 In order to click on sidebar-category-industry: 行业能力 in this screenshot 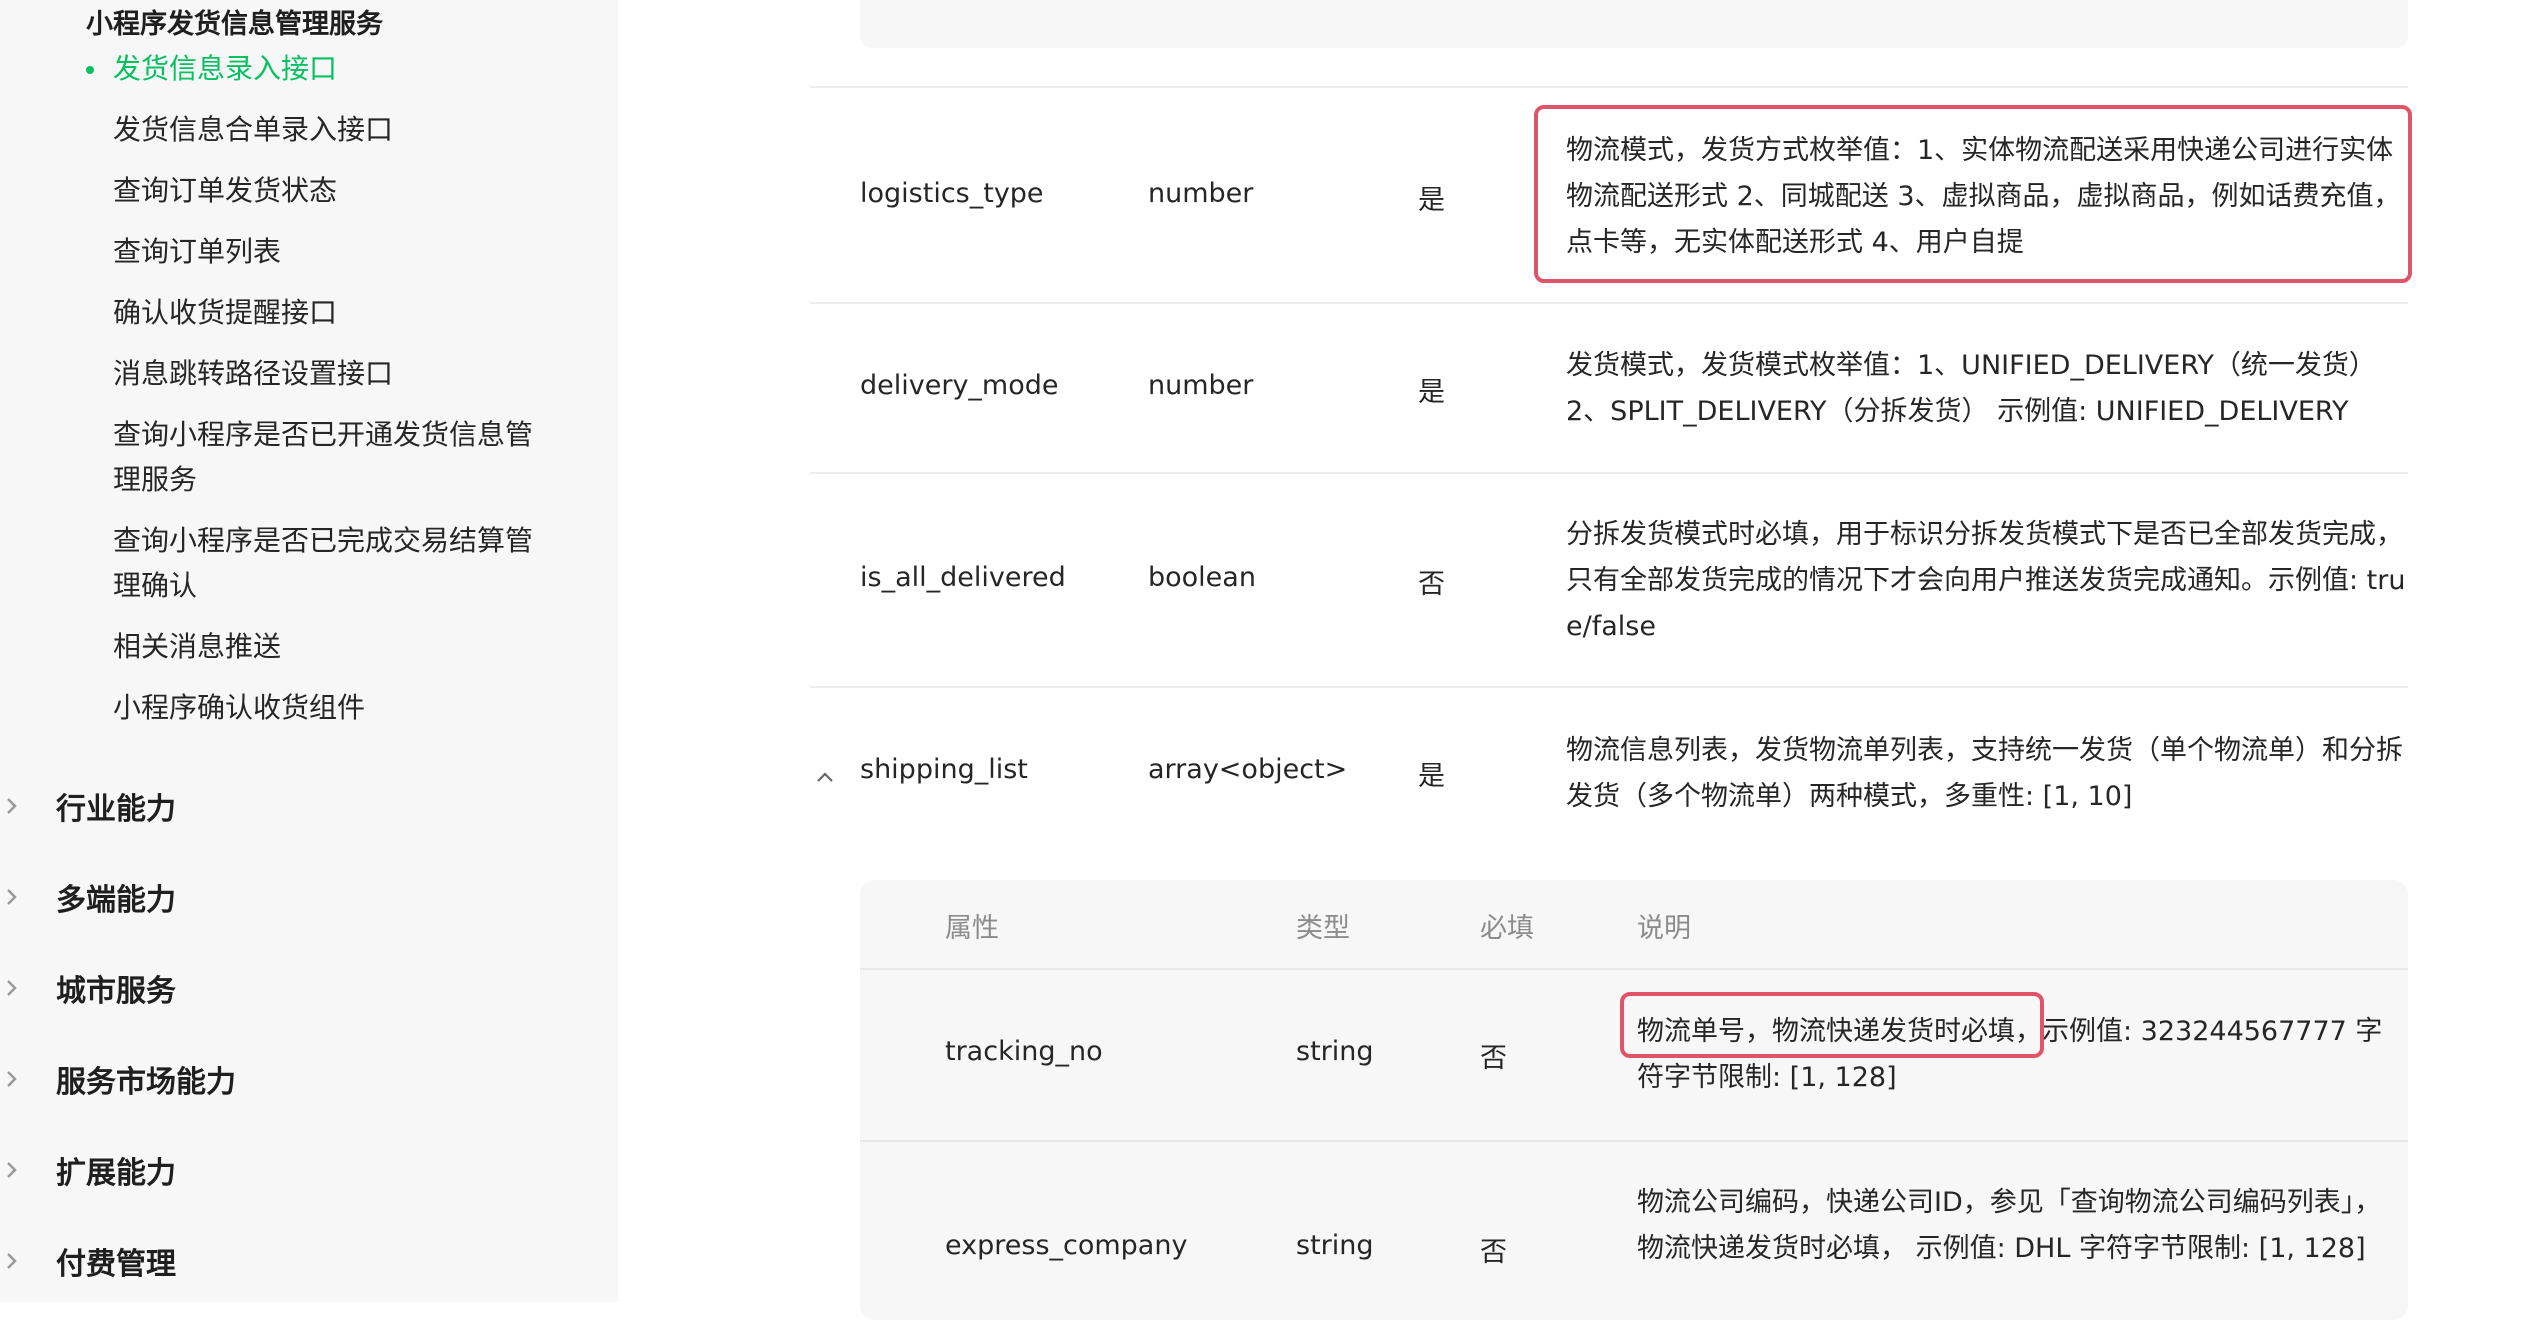, I will do `click(280, 806)`.